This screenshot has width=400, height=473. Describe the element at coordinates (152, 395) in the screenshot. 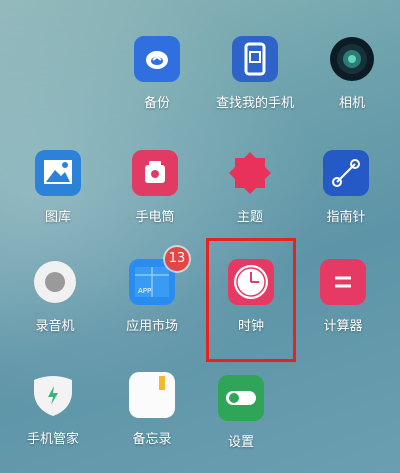

I see `memo-icon` at that location.